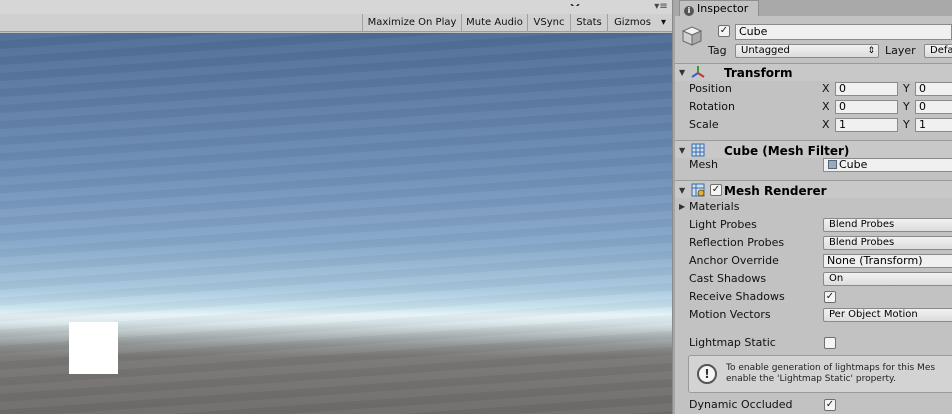 The width and height of the screenshot is (952, 414). What do you see at coordinates (698, 150) in the screenshot?
I see `mesh-filter-grid-icon` at bounding box center [698, 150].